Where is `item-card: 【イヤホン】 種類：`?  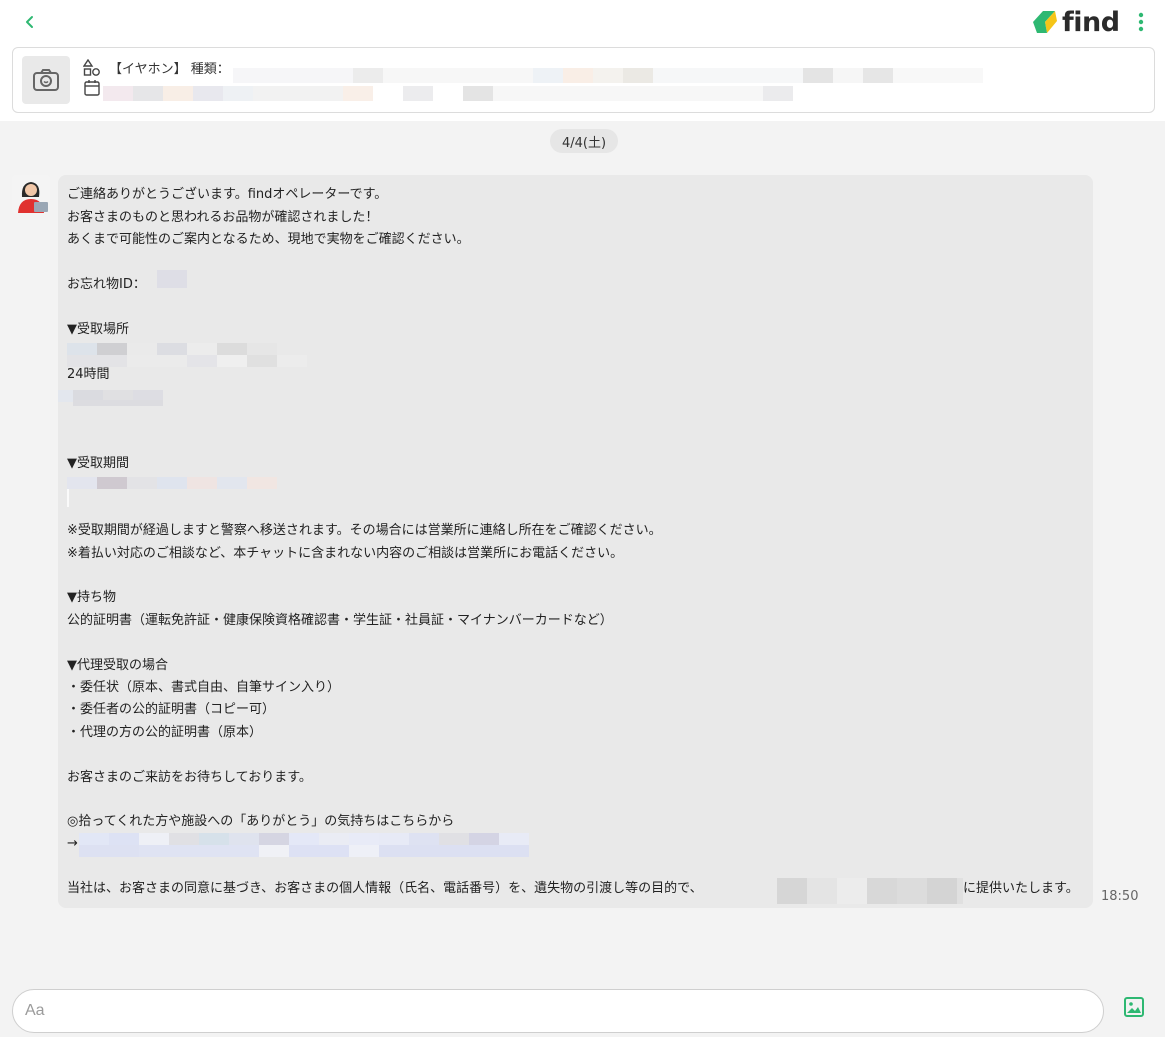
item-card: 【イヤホン】 種類： is located at coordinates (583, 80).